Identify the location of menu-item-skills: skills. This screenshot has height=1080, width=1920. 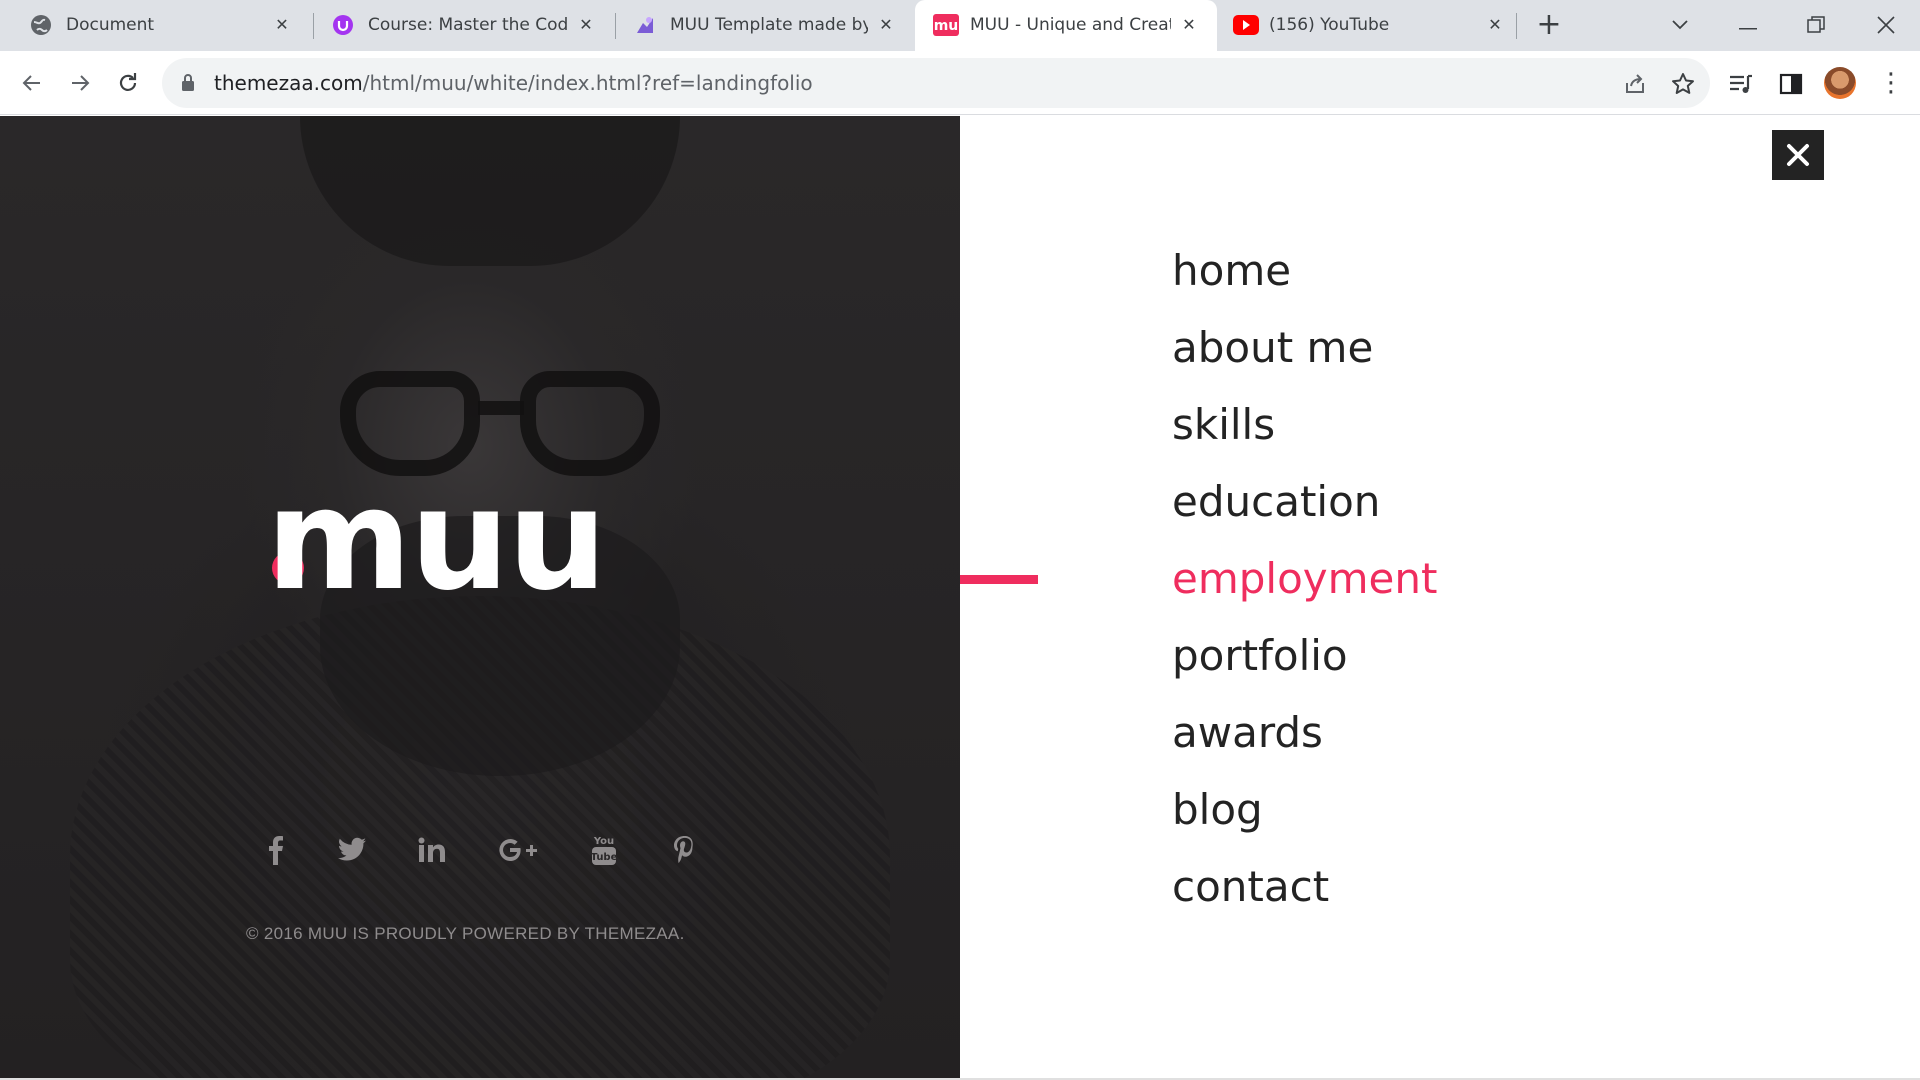
(1304, 433).